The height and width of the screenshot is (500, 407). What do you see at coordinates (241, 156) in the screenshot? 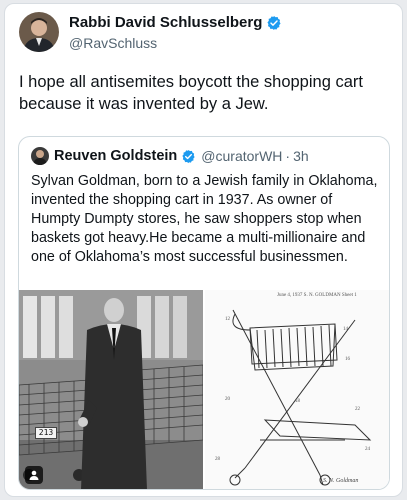
I see `quoted-author-handle: @curatorWH` at bounding box center [241, 156].